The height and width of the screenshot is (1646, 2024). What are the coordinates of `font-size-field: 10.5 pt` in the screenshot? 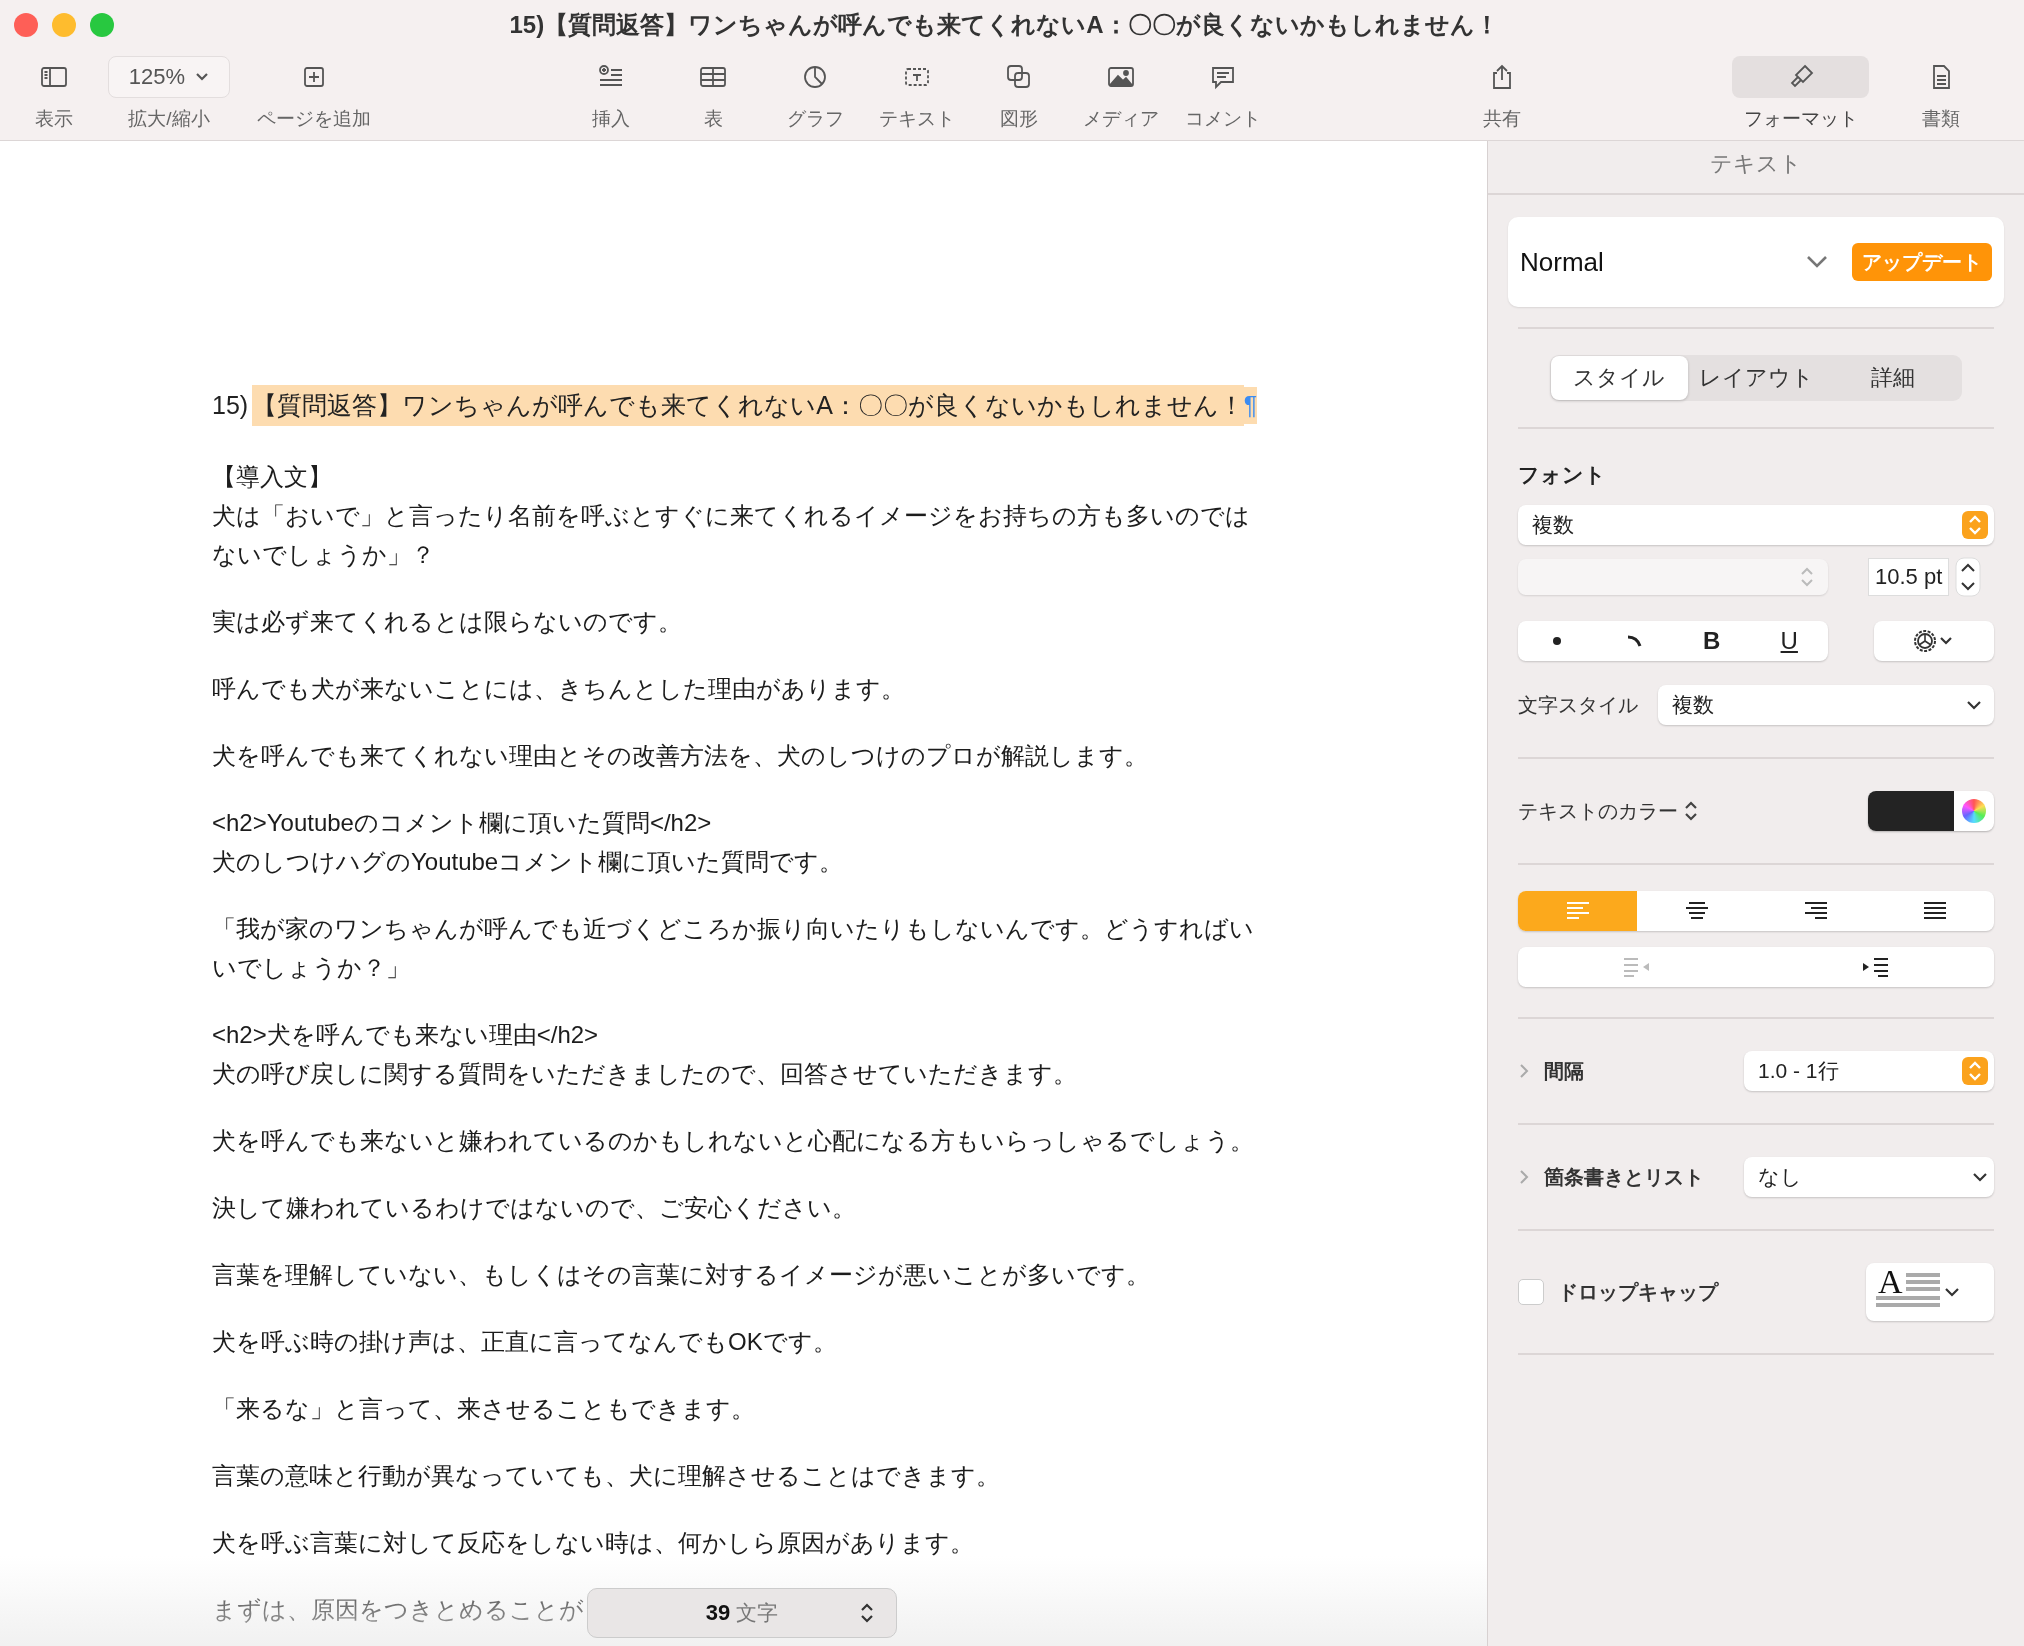 It's located at (1909, 577).